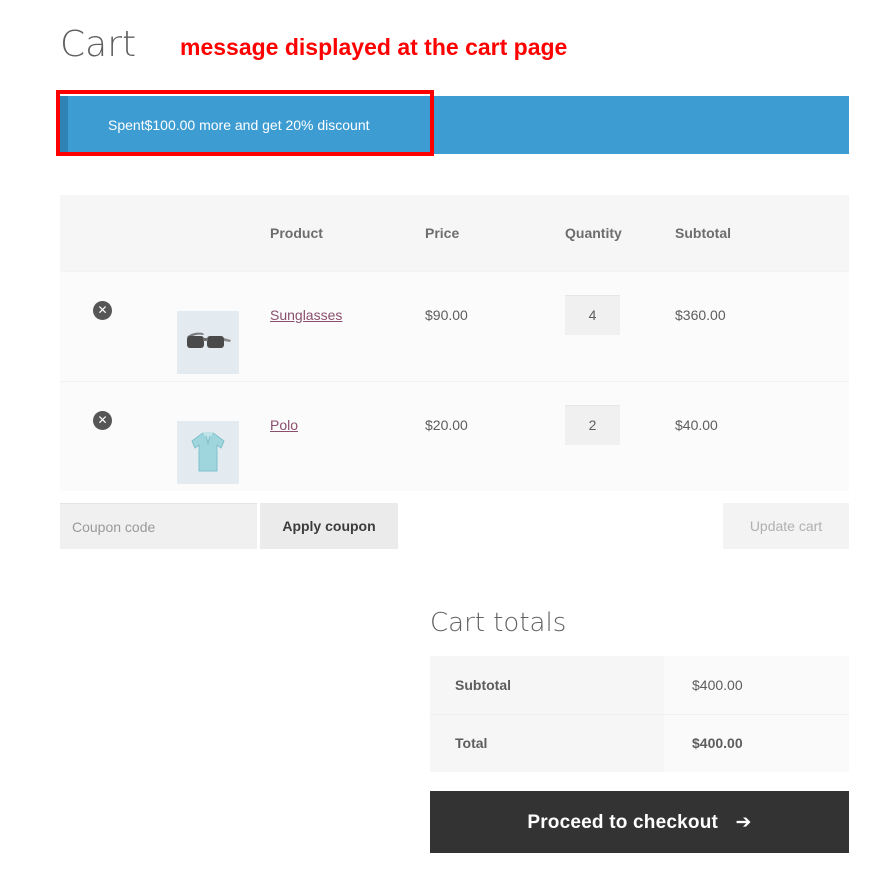  I want to click on cart-actions-bar: Apply coupon Update cart, so click(454, 526).